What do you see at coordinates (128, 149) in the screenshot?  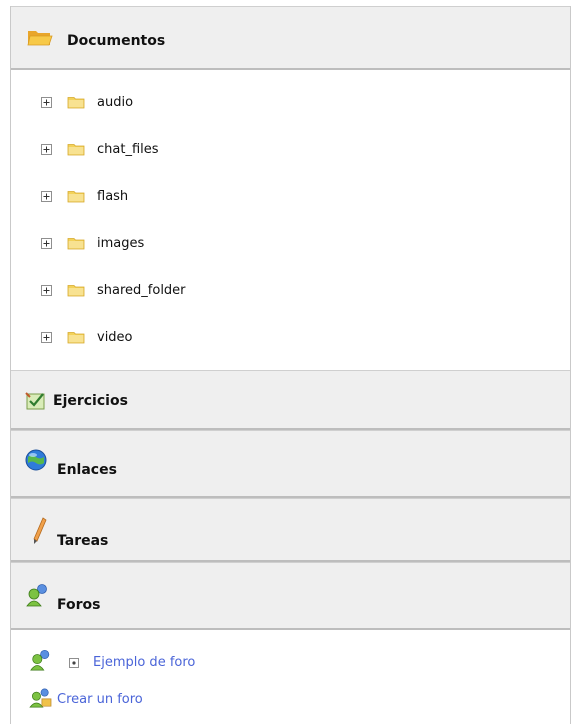 I see `tree-item-label: chat_files` at bounding box center [128, 149].